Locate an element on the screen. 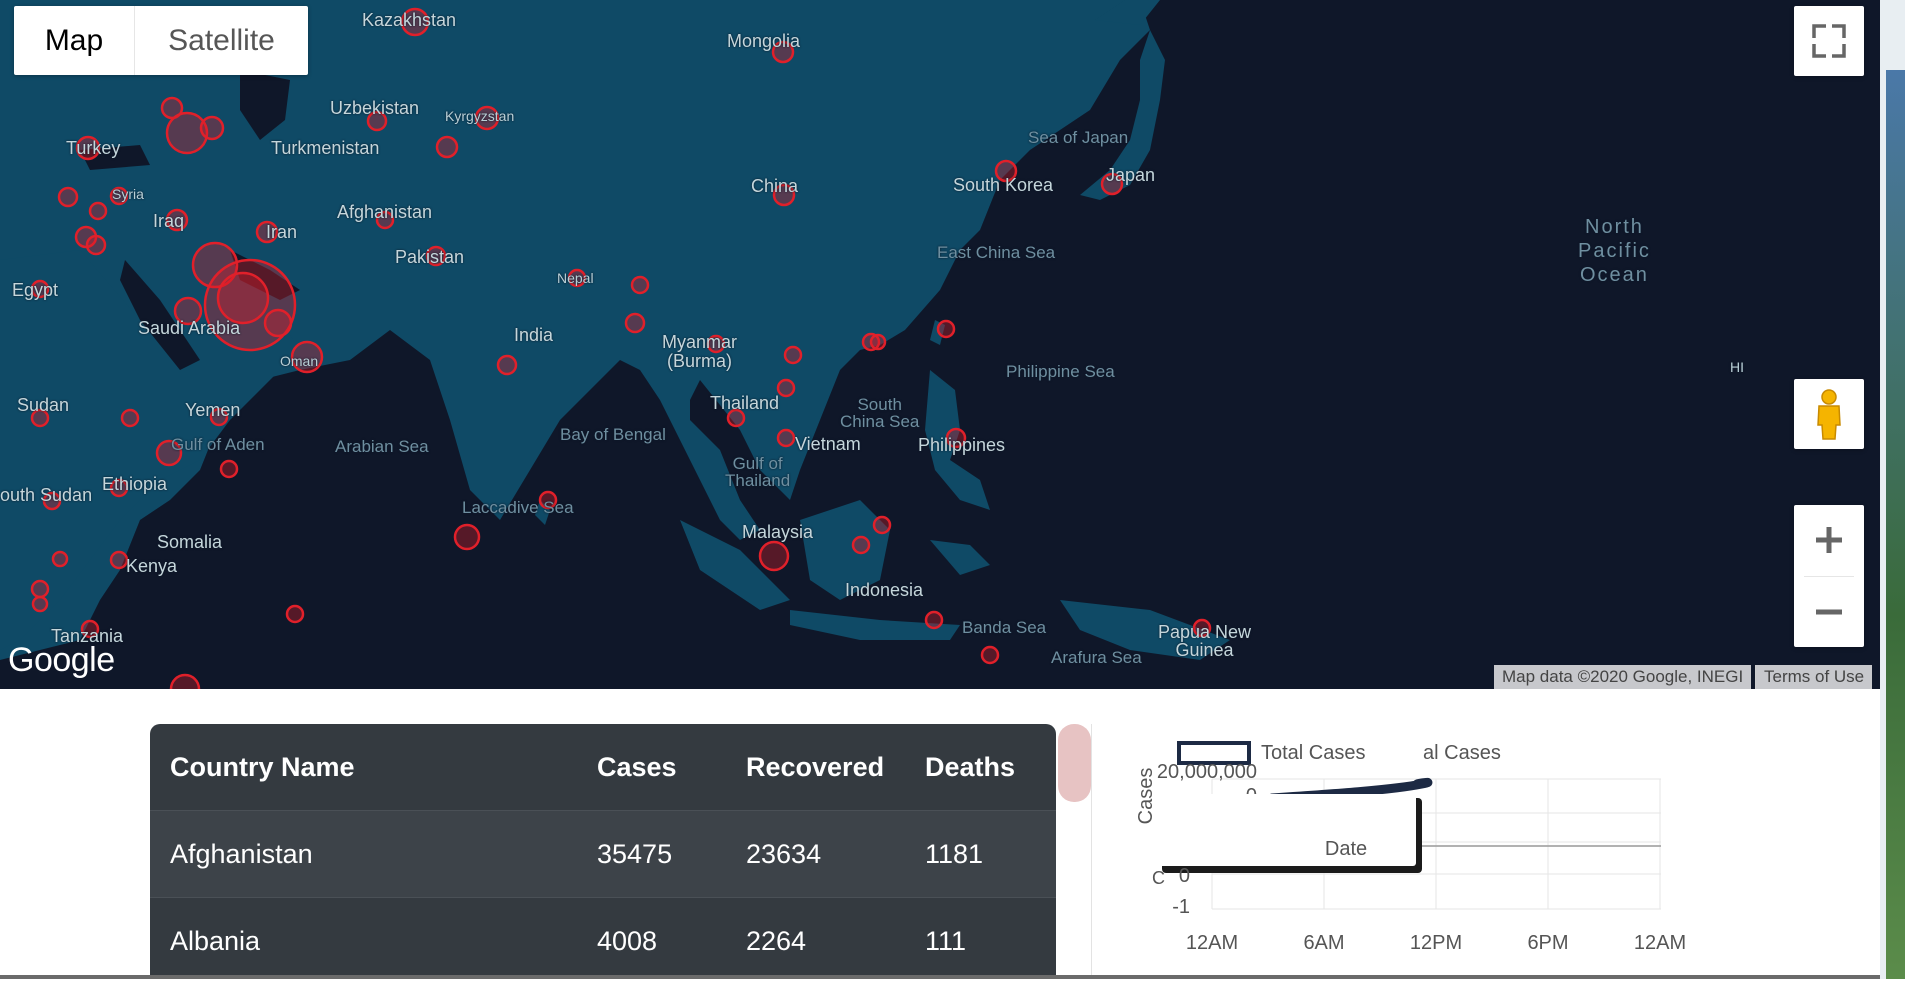 Image resolution: width=1905 pixels, height=984 pixels. map-label-china: China is located at coordinates (775, 186).